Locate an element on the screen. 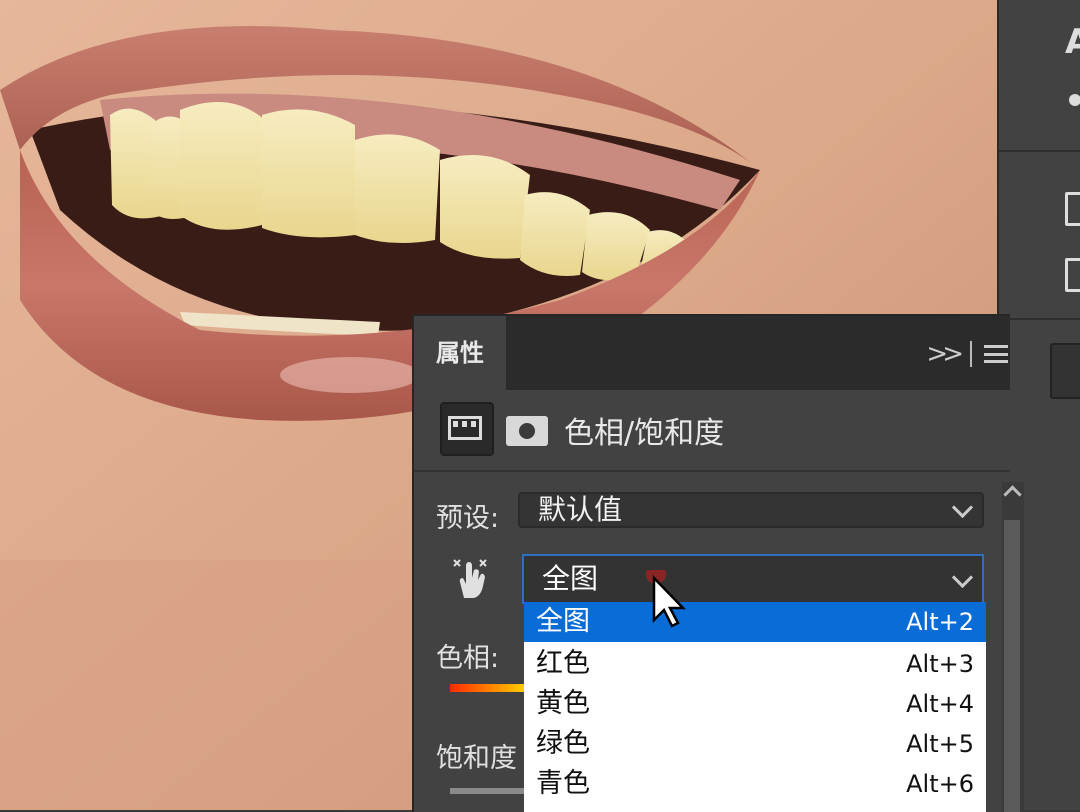  radio-dot-icon is located at coordinates (1074, 100).